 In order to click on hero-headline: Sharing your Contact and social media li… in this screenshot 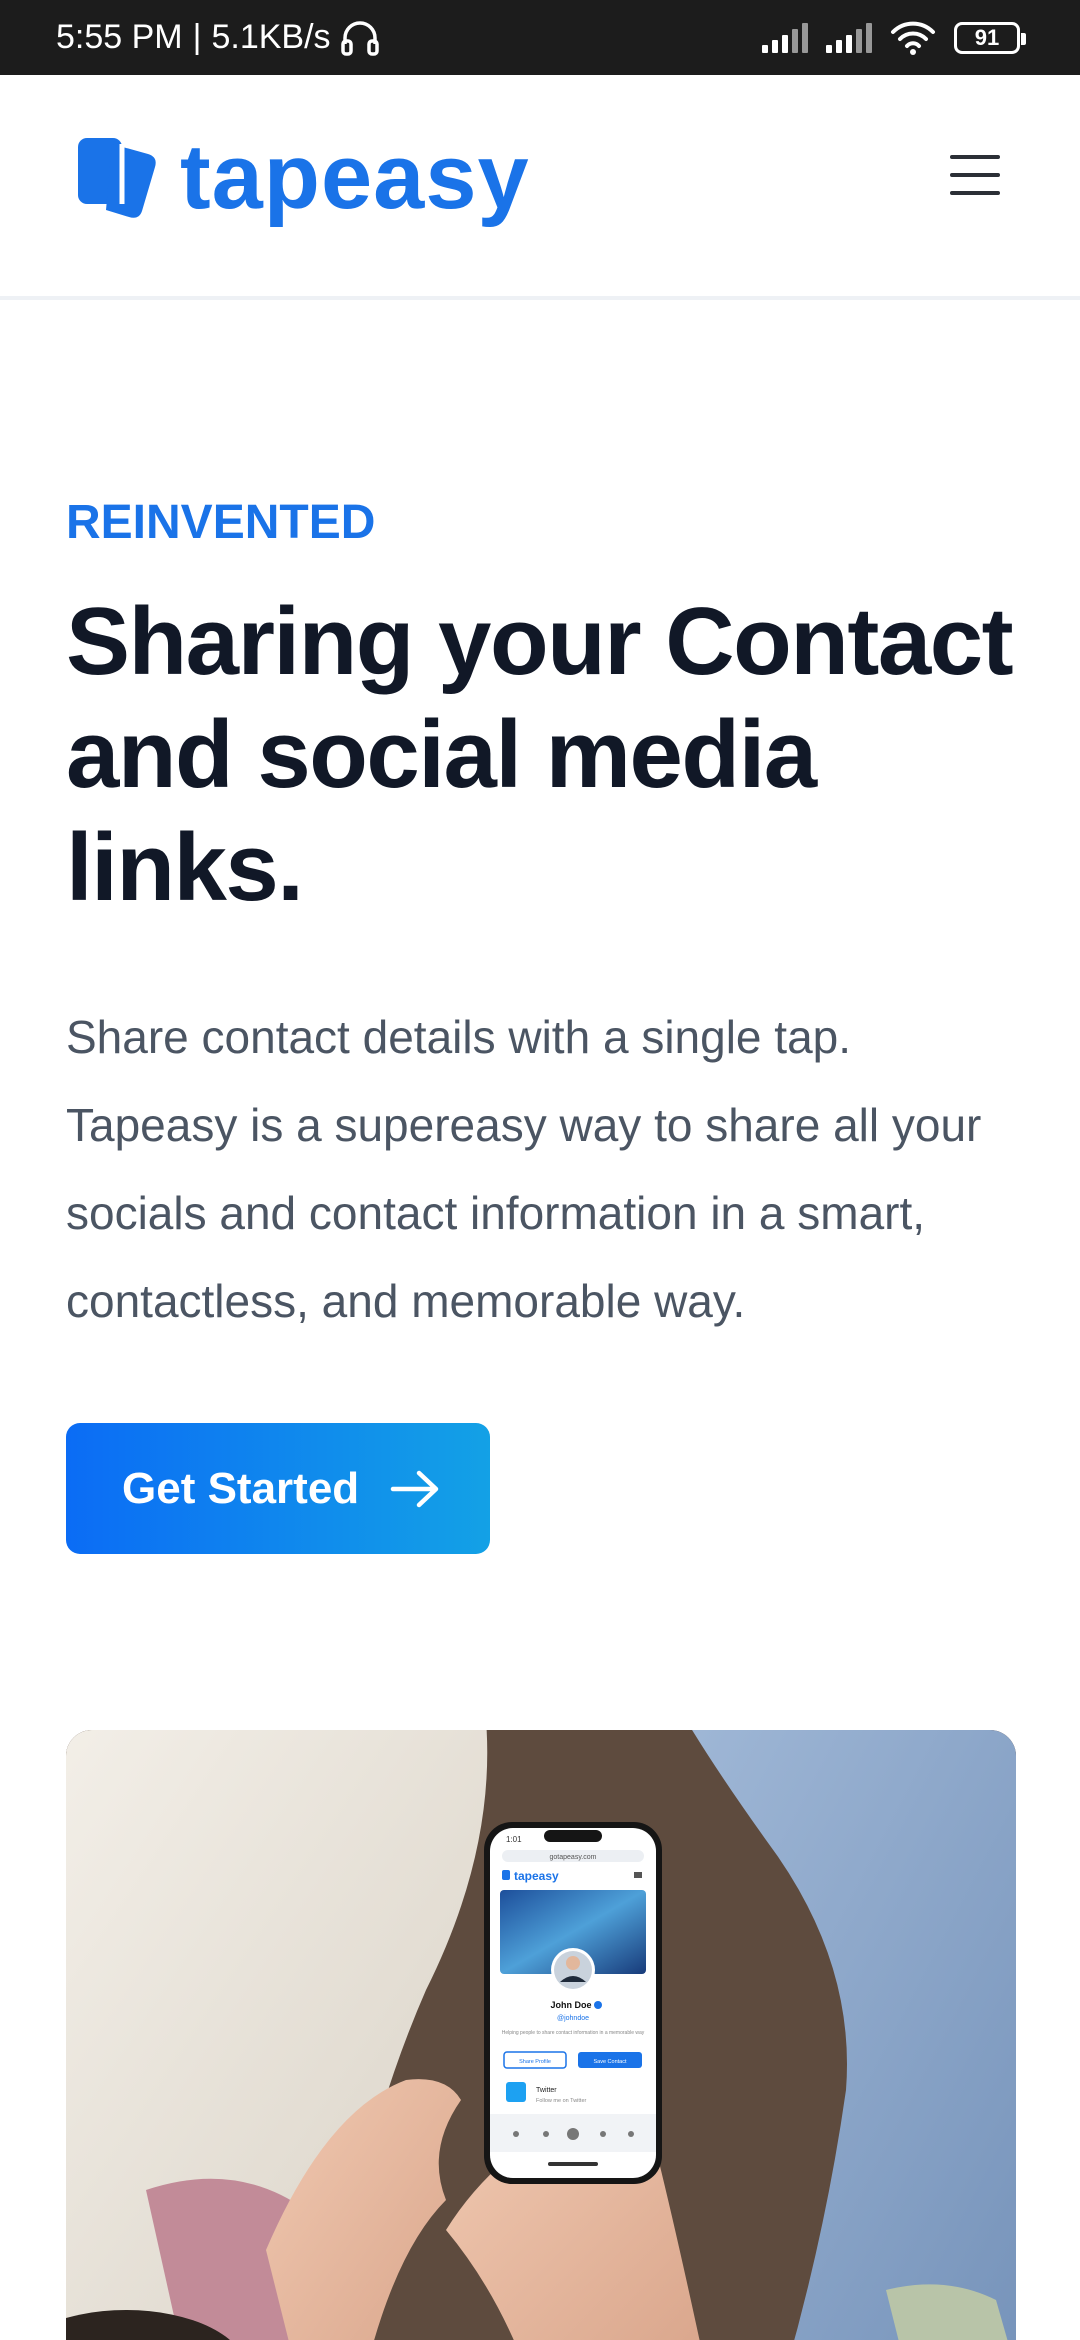, I will do `click(540, 754)`.